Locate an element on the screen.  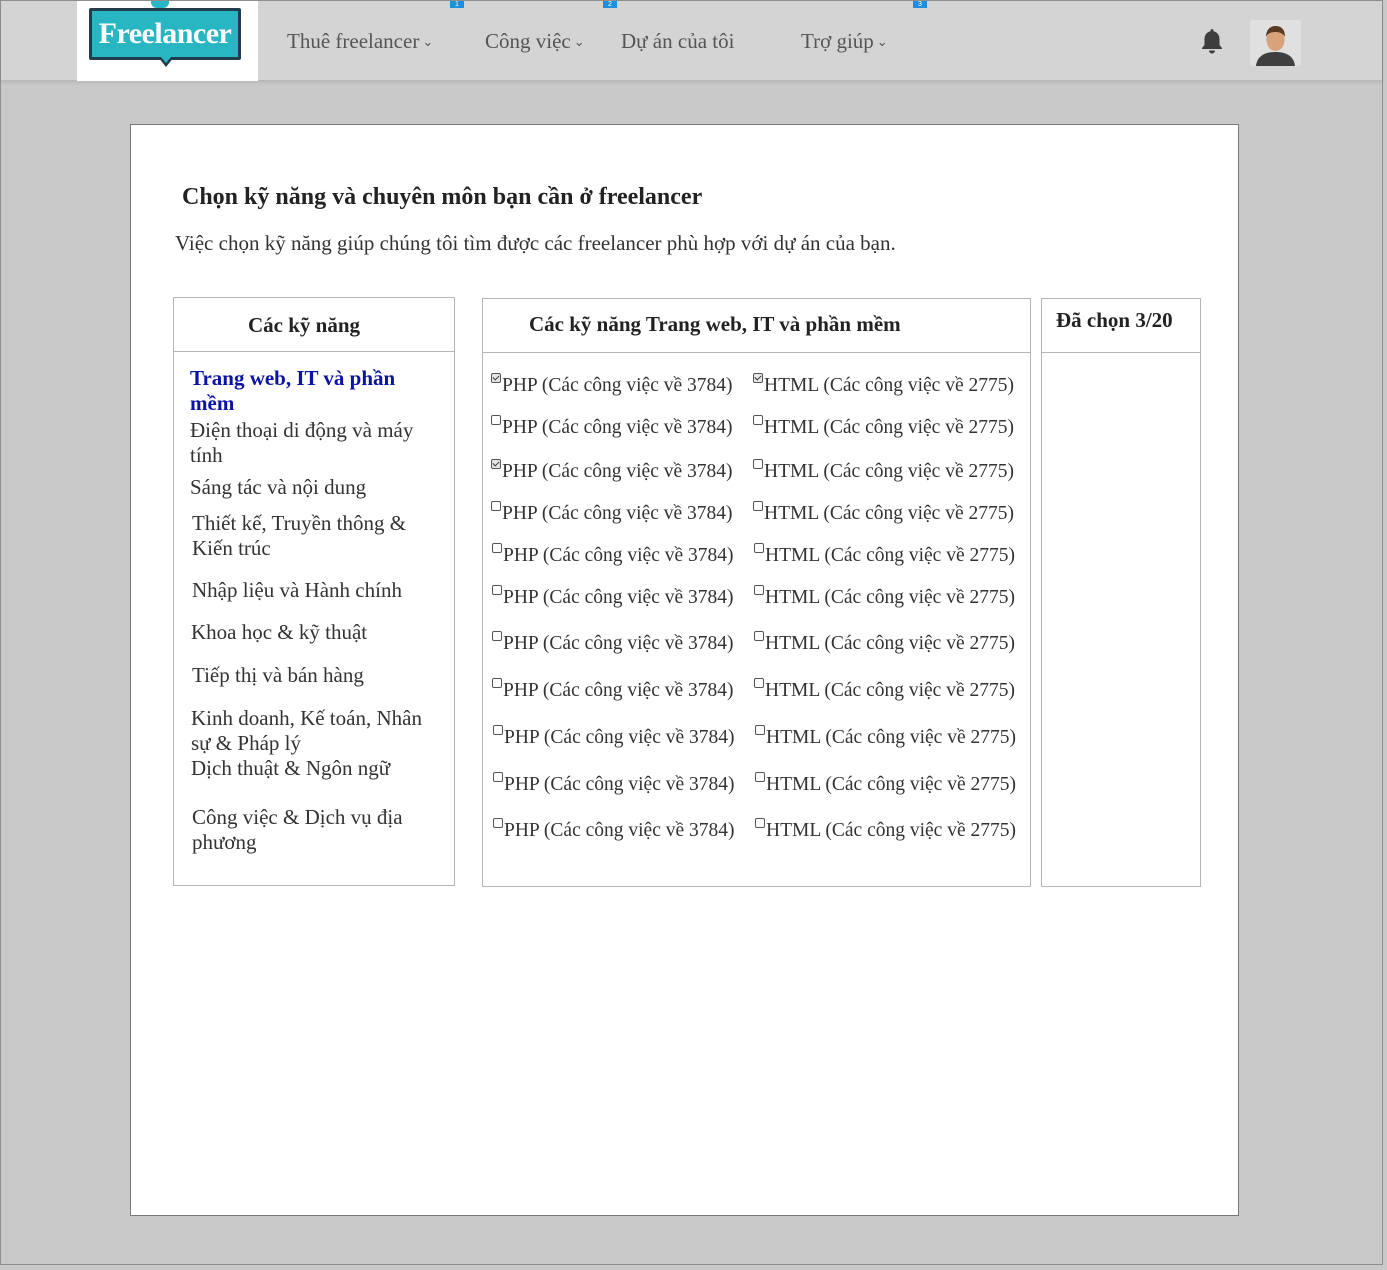
nav-my-projects-label: Dự án của tôi is located at coordinates (678, 41).